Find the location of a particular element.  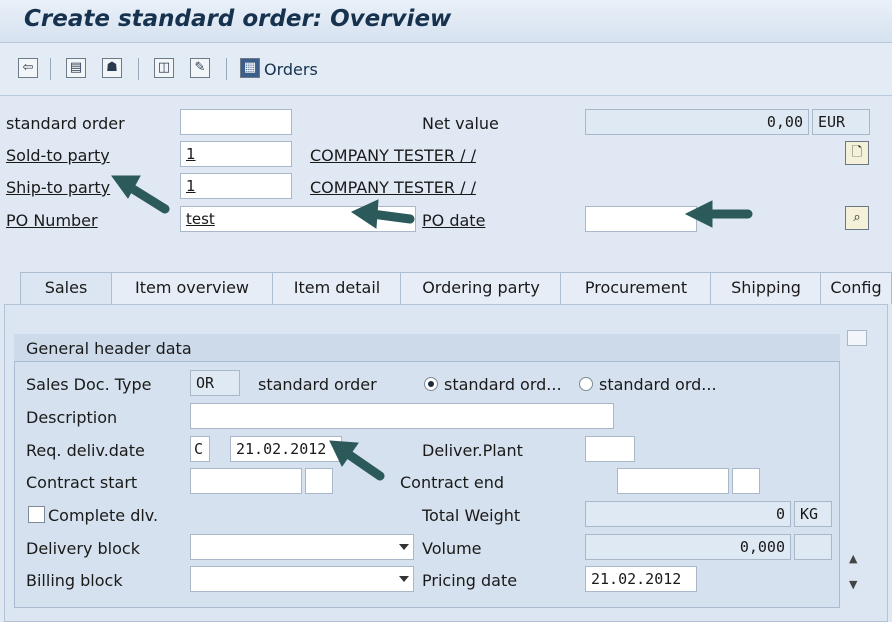

arrow-head-po-date is located at coordinates (698, 214).